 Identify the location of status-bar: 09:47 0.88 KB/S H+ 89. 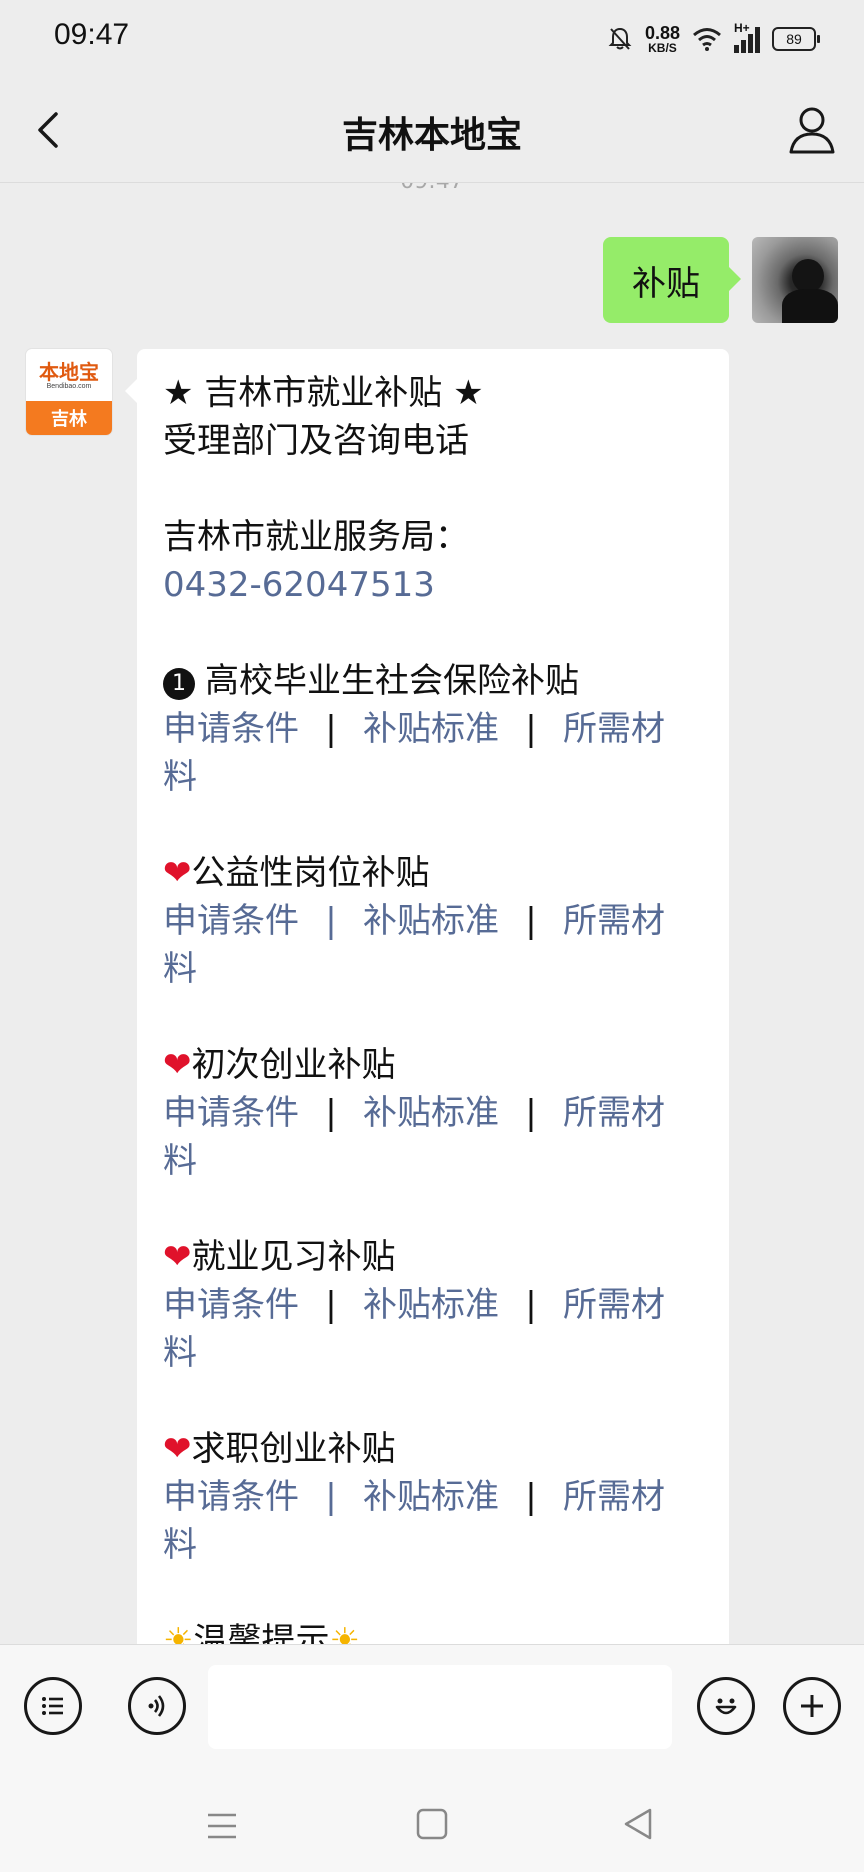
(432, 39).